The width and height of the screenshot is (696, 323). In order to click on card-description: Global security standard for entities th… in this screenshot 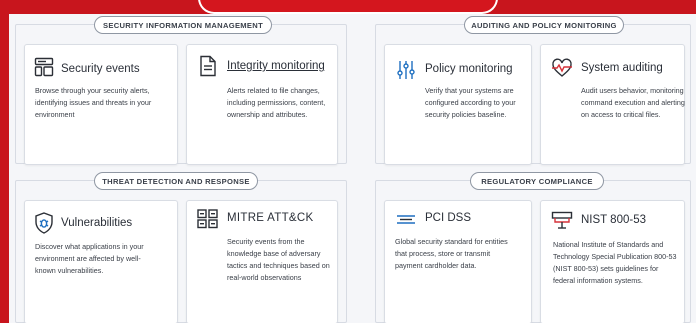, I will do `click(451, 253)`.